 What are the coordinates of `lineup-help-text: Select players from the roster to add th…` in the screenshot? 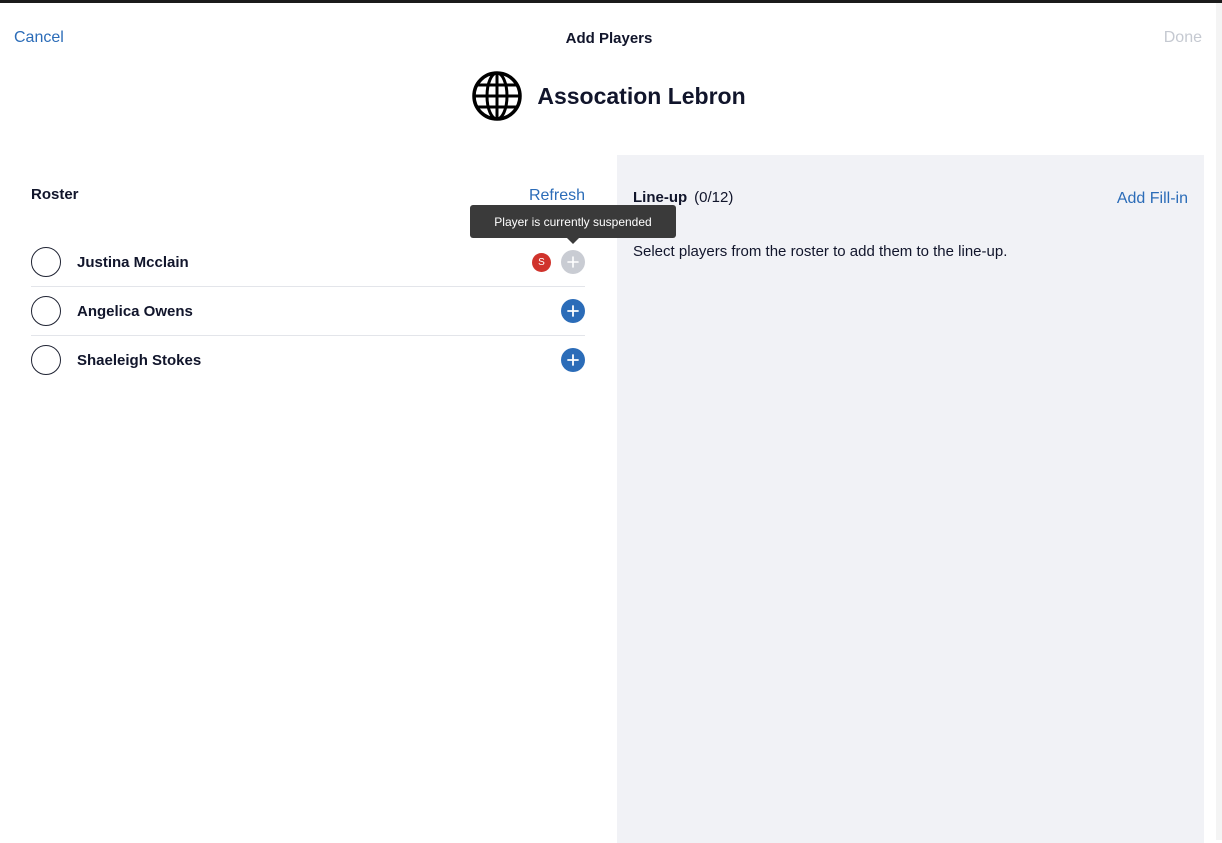 It's located at (820, 251).